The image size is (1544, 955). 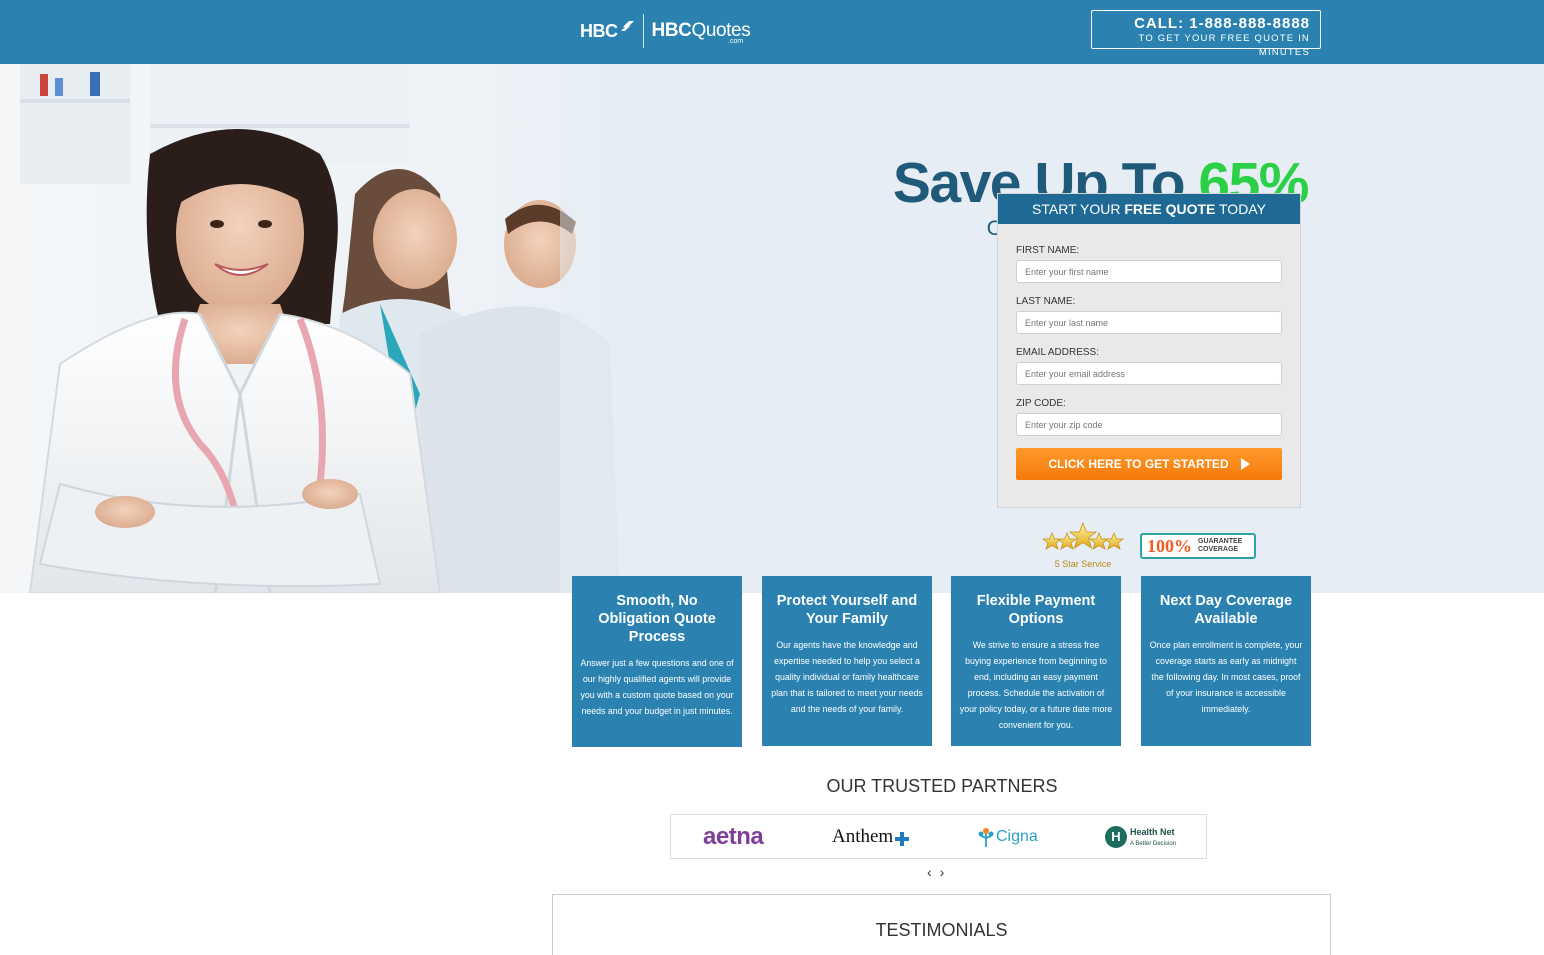 What do you see at coordinates (1083, 564) in the screenshot?
I see `five-star-label: 5 Star Service` at bounding box center [1083, 564].